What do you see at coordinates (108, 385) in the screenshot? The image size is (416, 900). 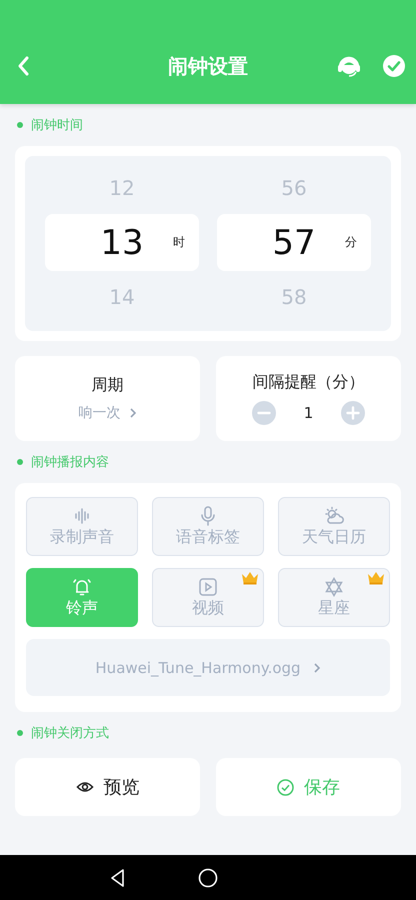 I see `period-label: 周期` at bounding box center [108, 385].